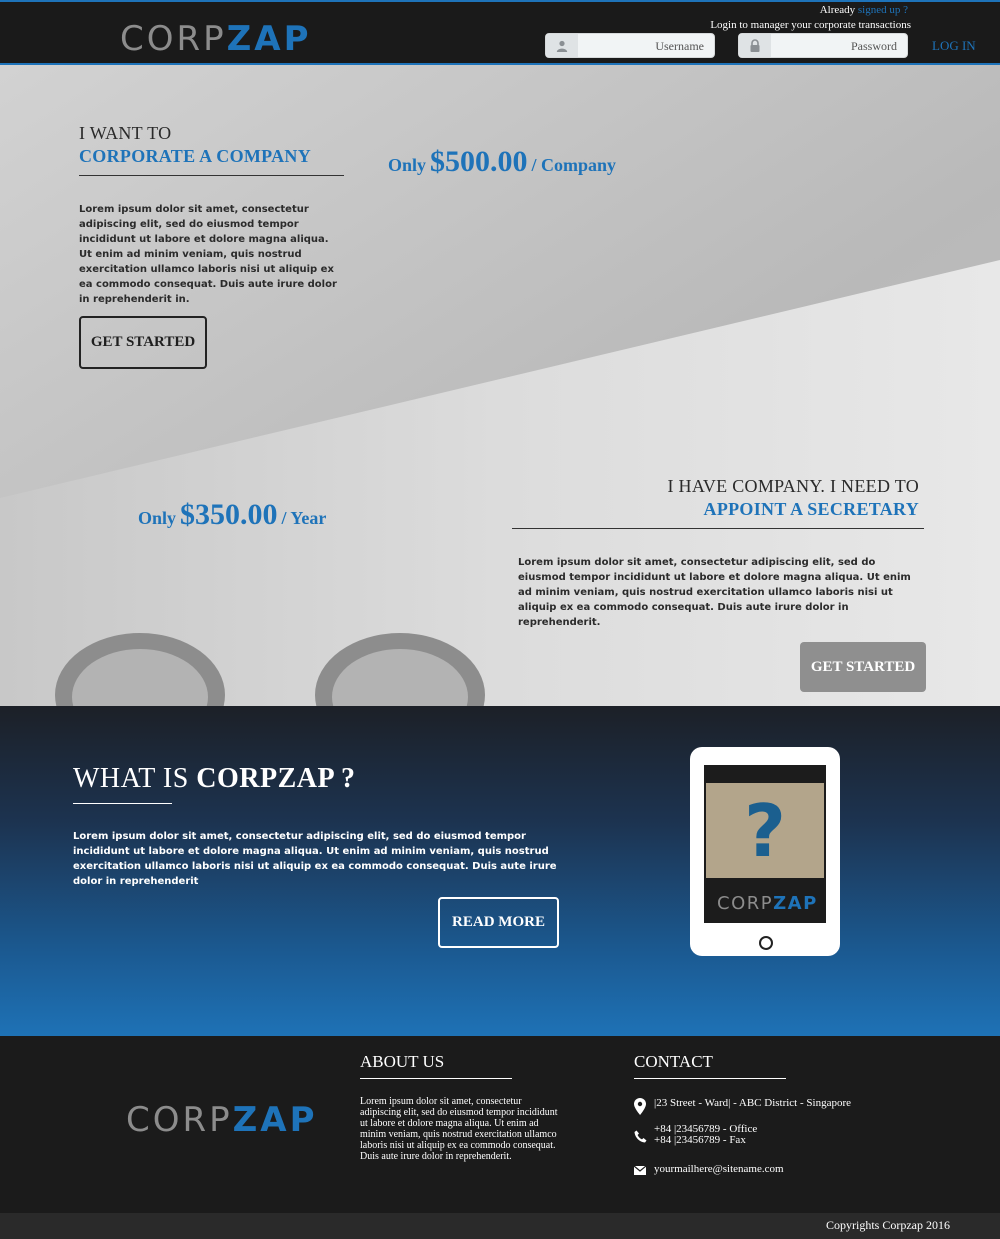  Describe the element at coordinates (883, 10) in the screenshot. I see `signed-up-link: signed up ?` at that location.